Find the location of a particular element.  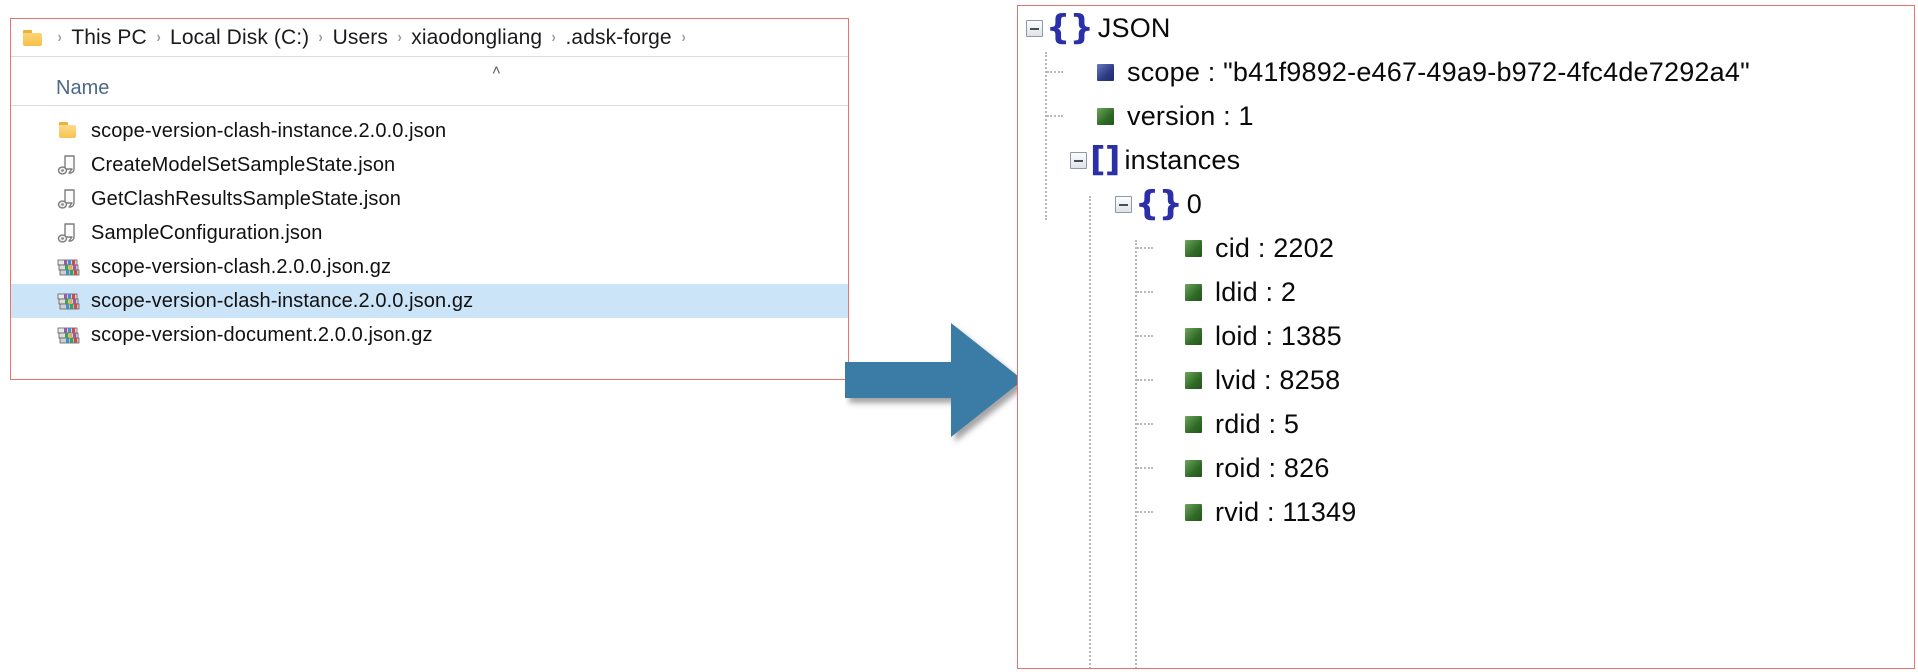

tree-node-ldid: ldid : 2 is located at coordinates (1466, 292).